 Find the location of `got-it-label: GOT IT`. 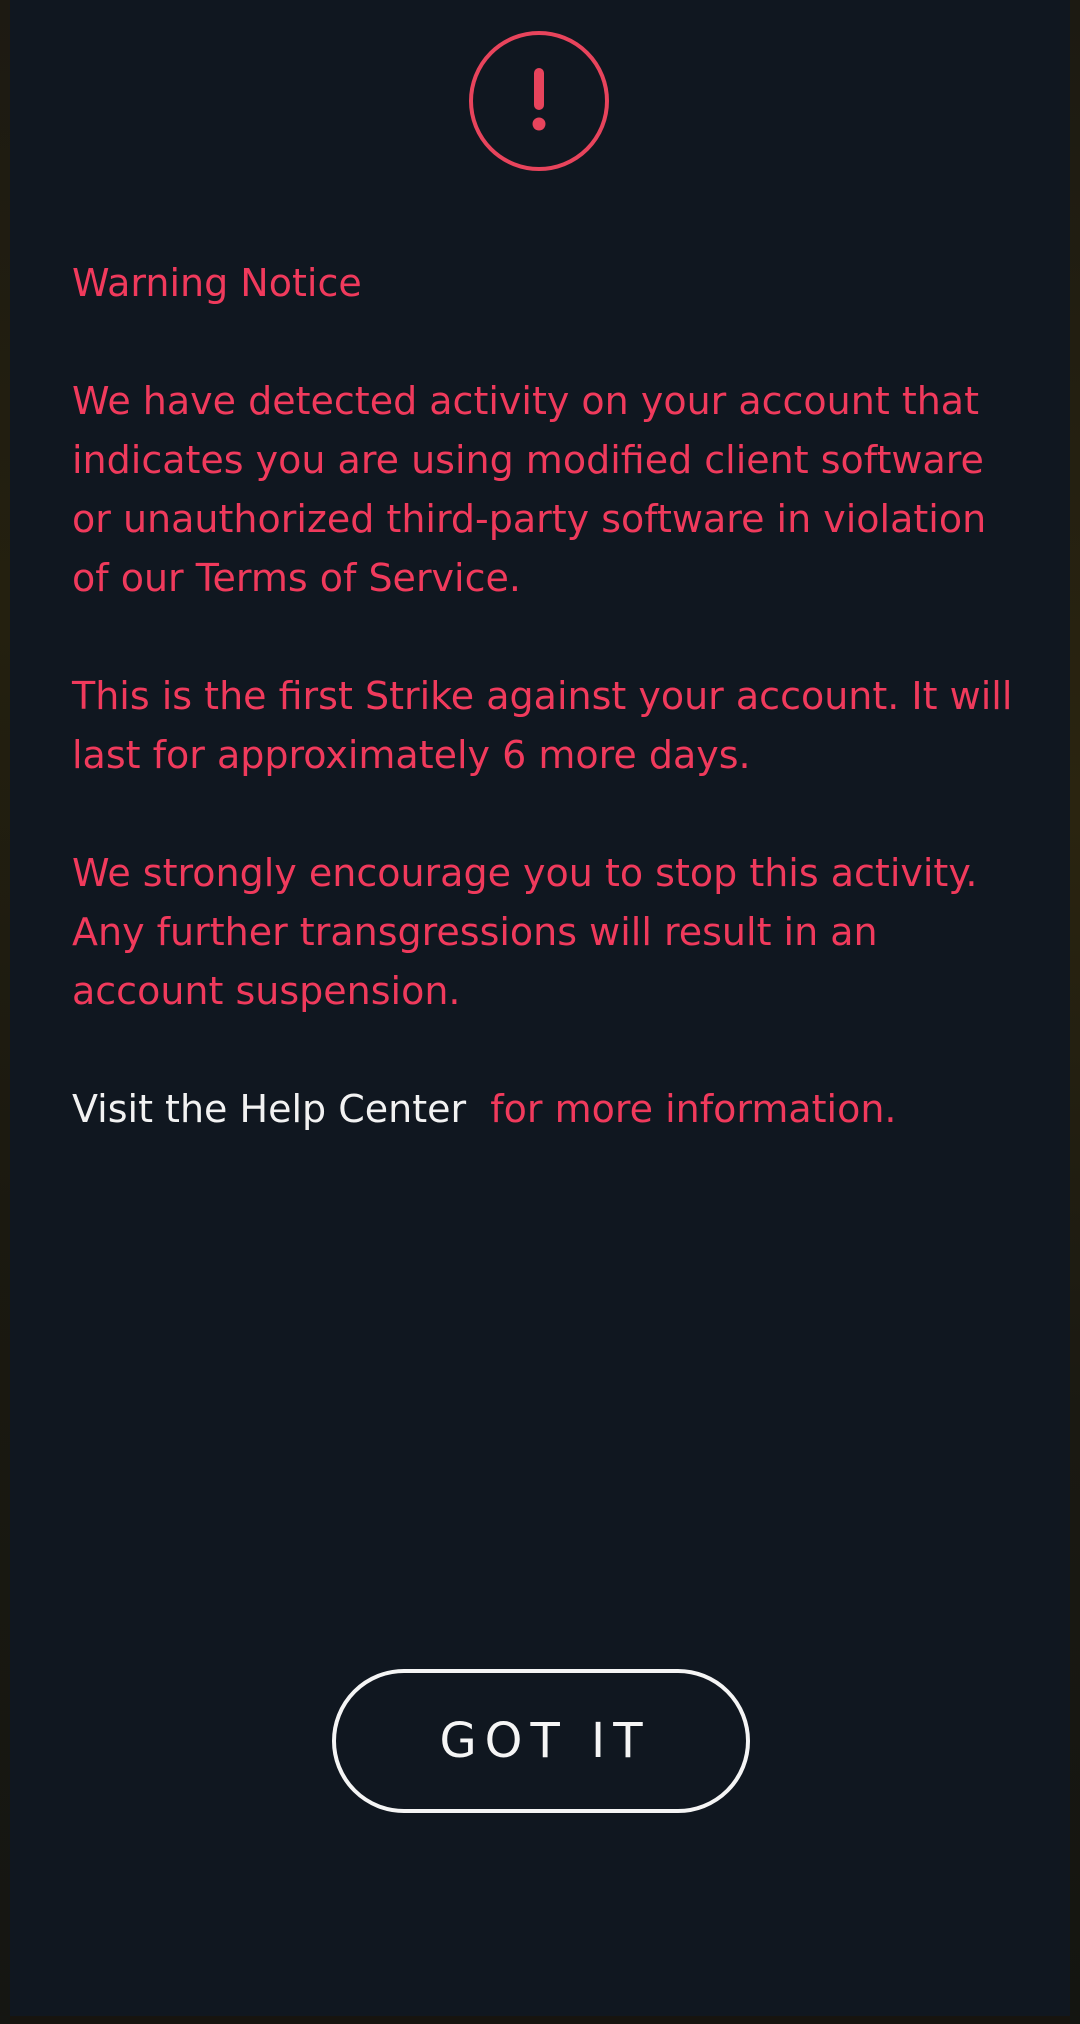

got-it-label: GOT IT is located at coordinates (545, 1741).